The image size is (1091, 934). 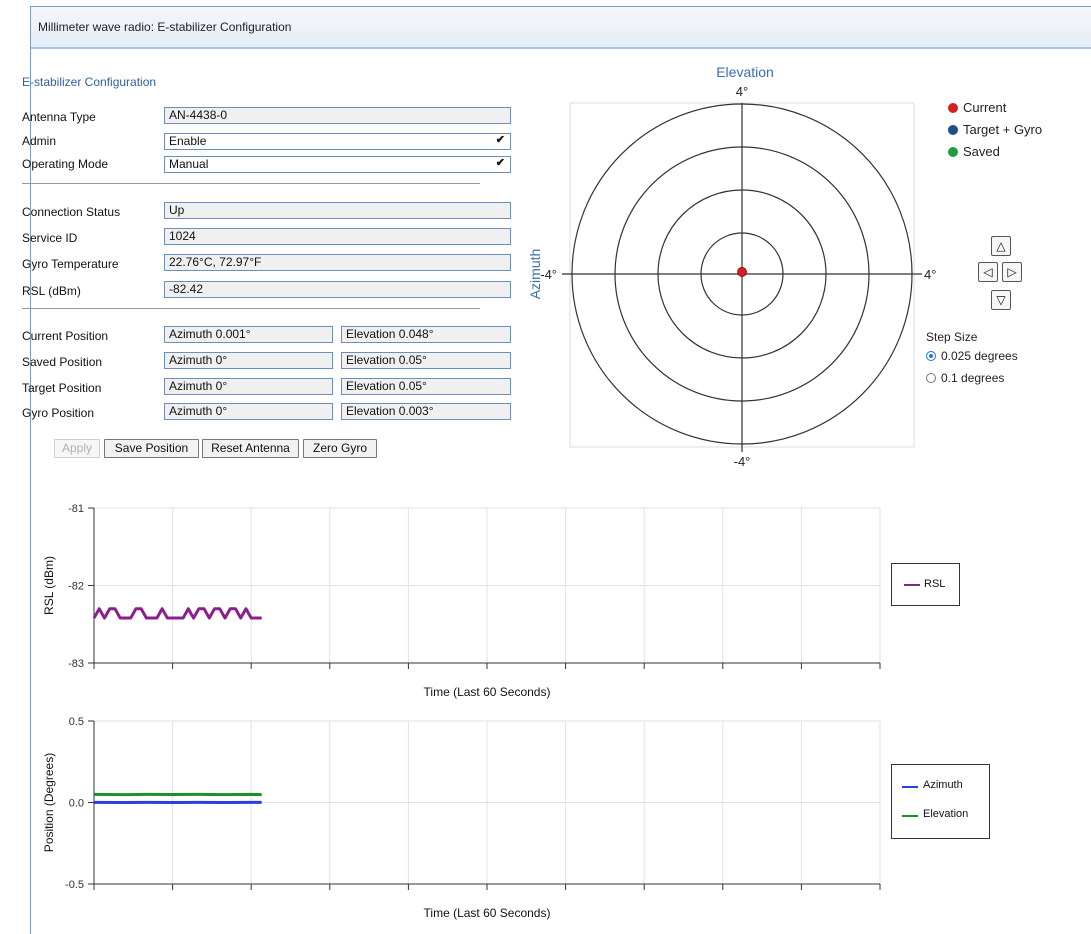 I want to click on polar-side-label: Azimuth, so click(x=535, y=274).